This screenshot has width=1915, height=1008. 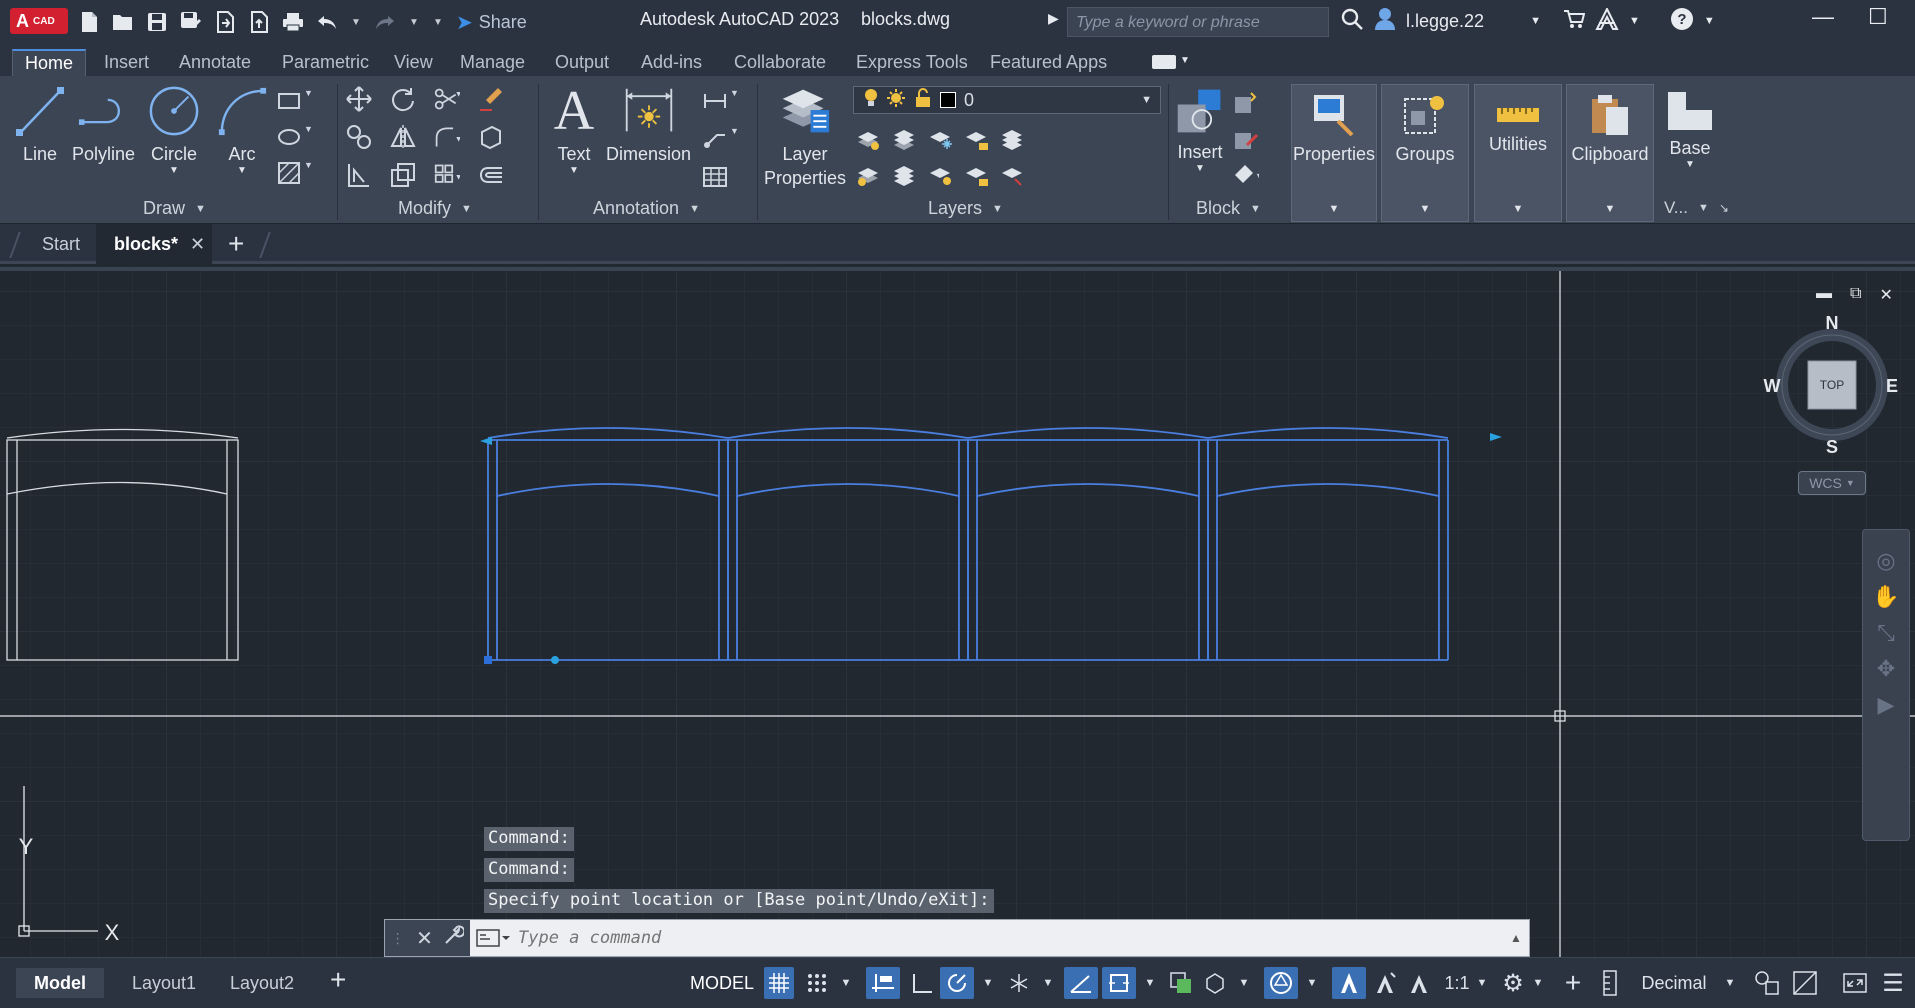 I want to click on drag-handle-icon: ⋮, so click(x=398, y=938).